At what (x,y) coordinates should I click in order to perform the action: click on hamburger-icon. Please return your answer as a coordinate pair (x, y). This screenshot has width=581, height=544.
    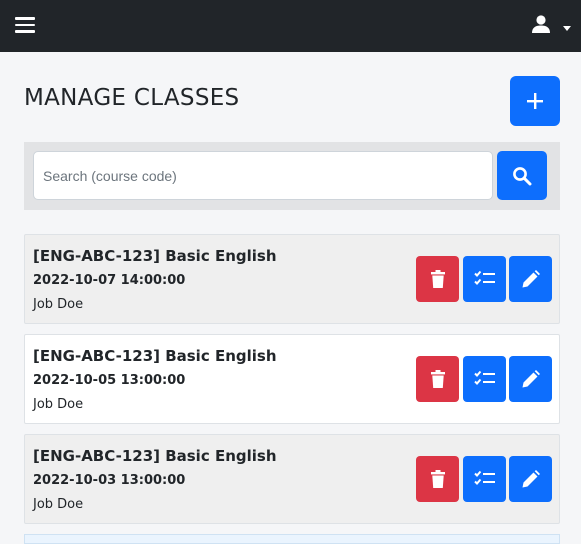
    Looking at the image, I should click on (25, 25).